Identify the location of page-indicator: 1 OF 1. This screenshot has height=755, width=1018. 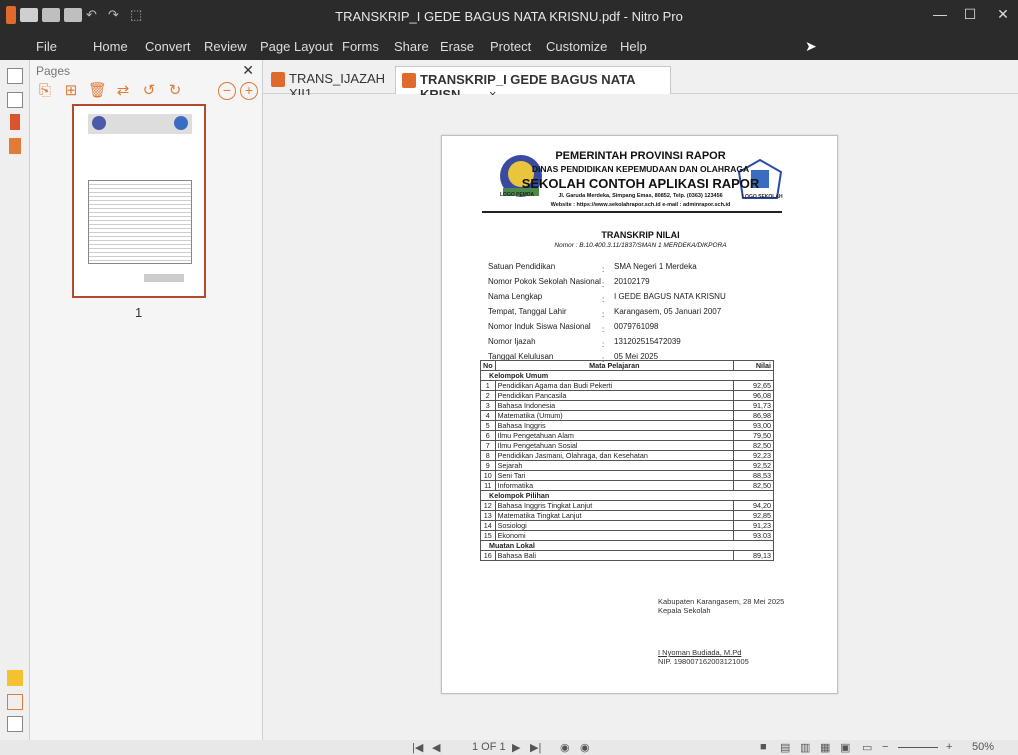
(489, 747).